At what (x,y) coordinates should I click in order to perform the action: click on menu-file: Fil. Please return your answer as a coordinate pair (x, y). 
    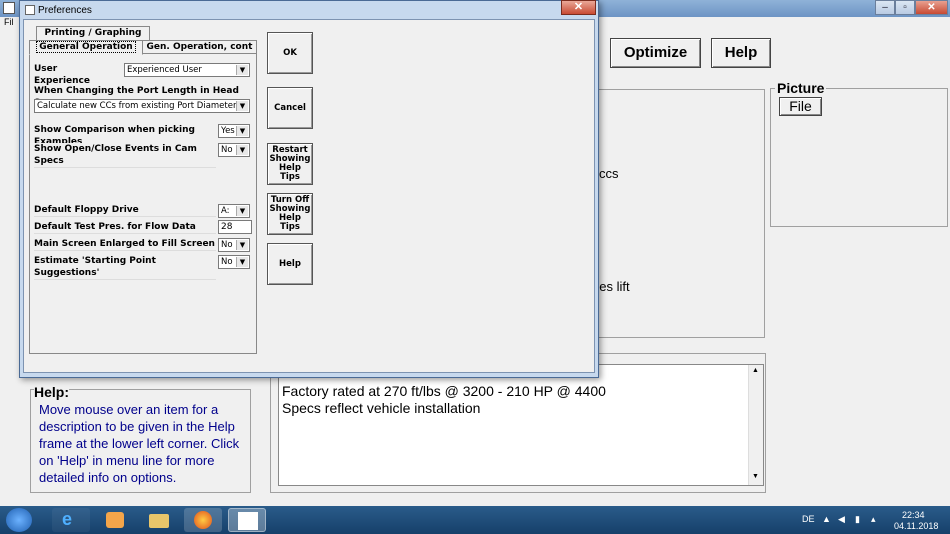
    Looking at the image, I should click on (9, 22).